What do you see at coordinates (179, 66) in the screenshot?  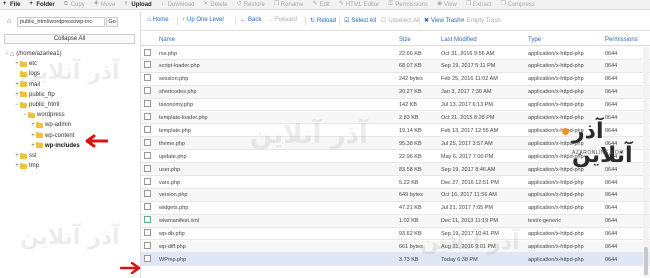 I see `cell-name: script-loader.php` at bounding box center [179, 66].